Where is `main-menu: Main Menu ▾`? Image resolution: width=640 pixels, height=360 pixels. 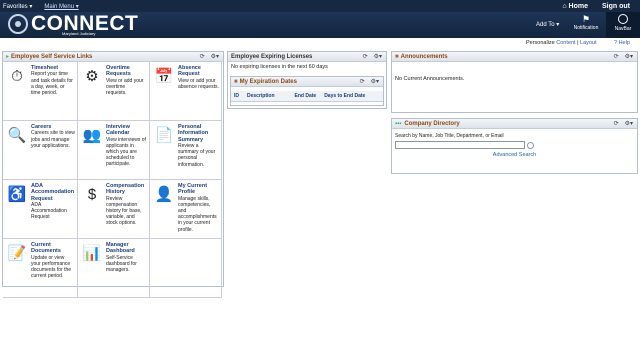 main-menu: Main Menu ▾ is located at coordinates (61, 6).